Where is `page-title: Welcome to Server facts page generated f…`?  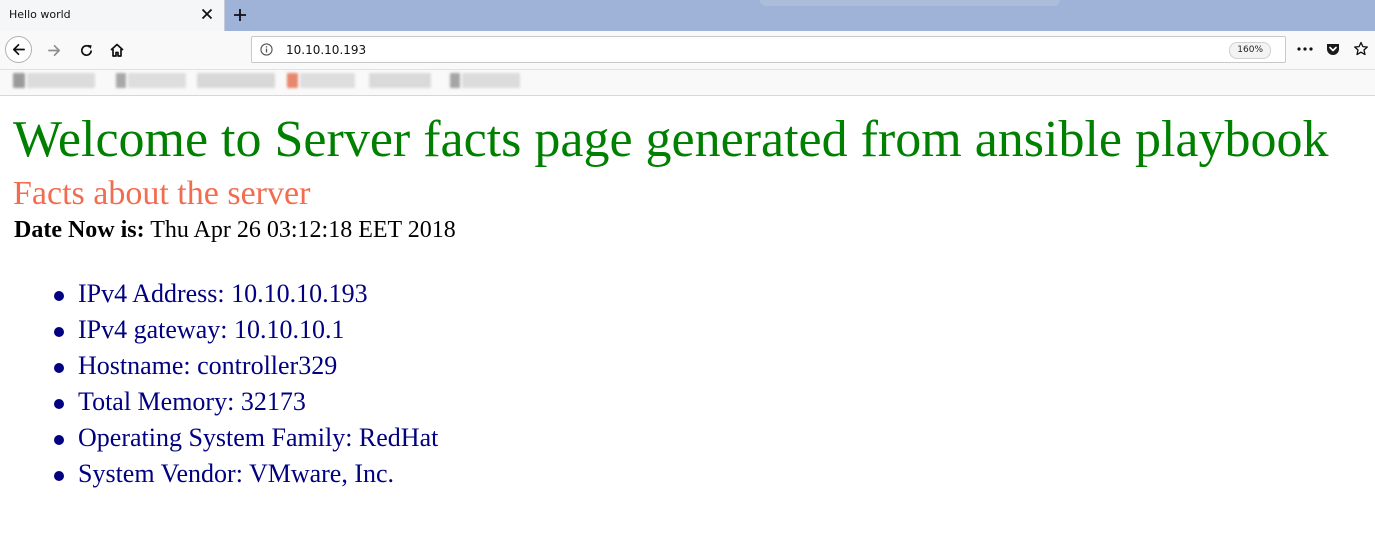 page-title: Welcome to Server facts page generated f… is located at coordinates (671, 139).